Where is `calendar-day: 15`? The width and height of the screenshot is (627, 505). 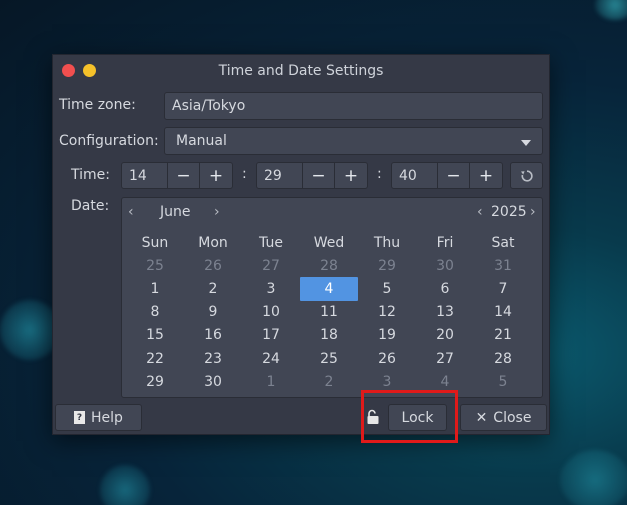
calendar-day: 15 is located at coordinates (155, 335).